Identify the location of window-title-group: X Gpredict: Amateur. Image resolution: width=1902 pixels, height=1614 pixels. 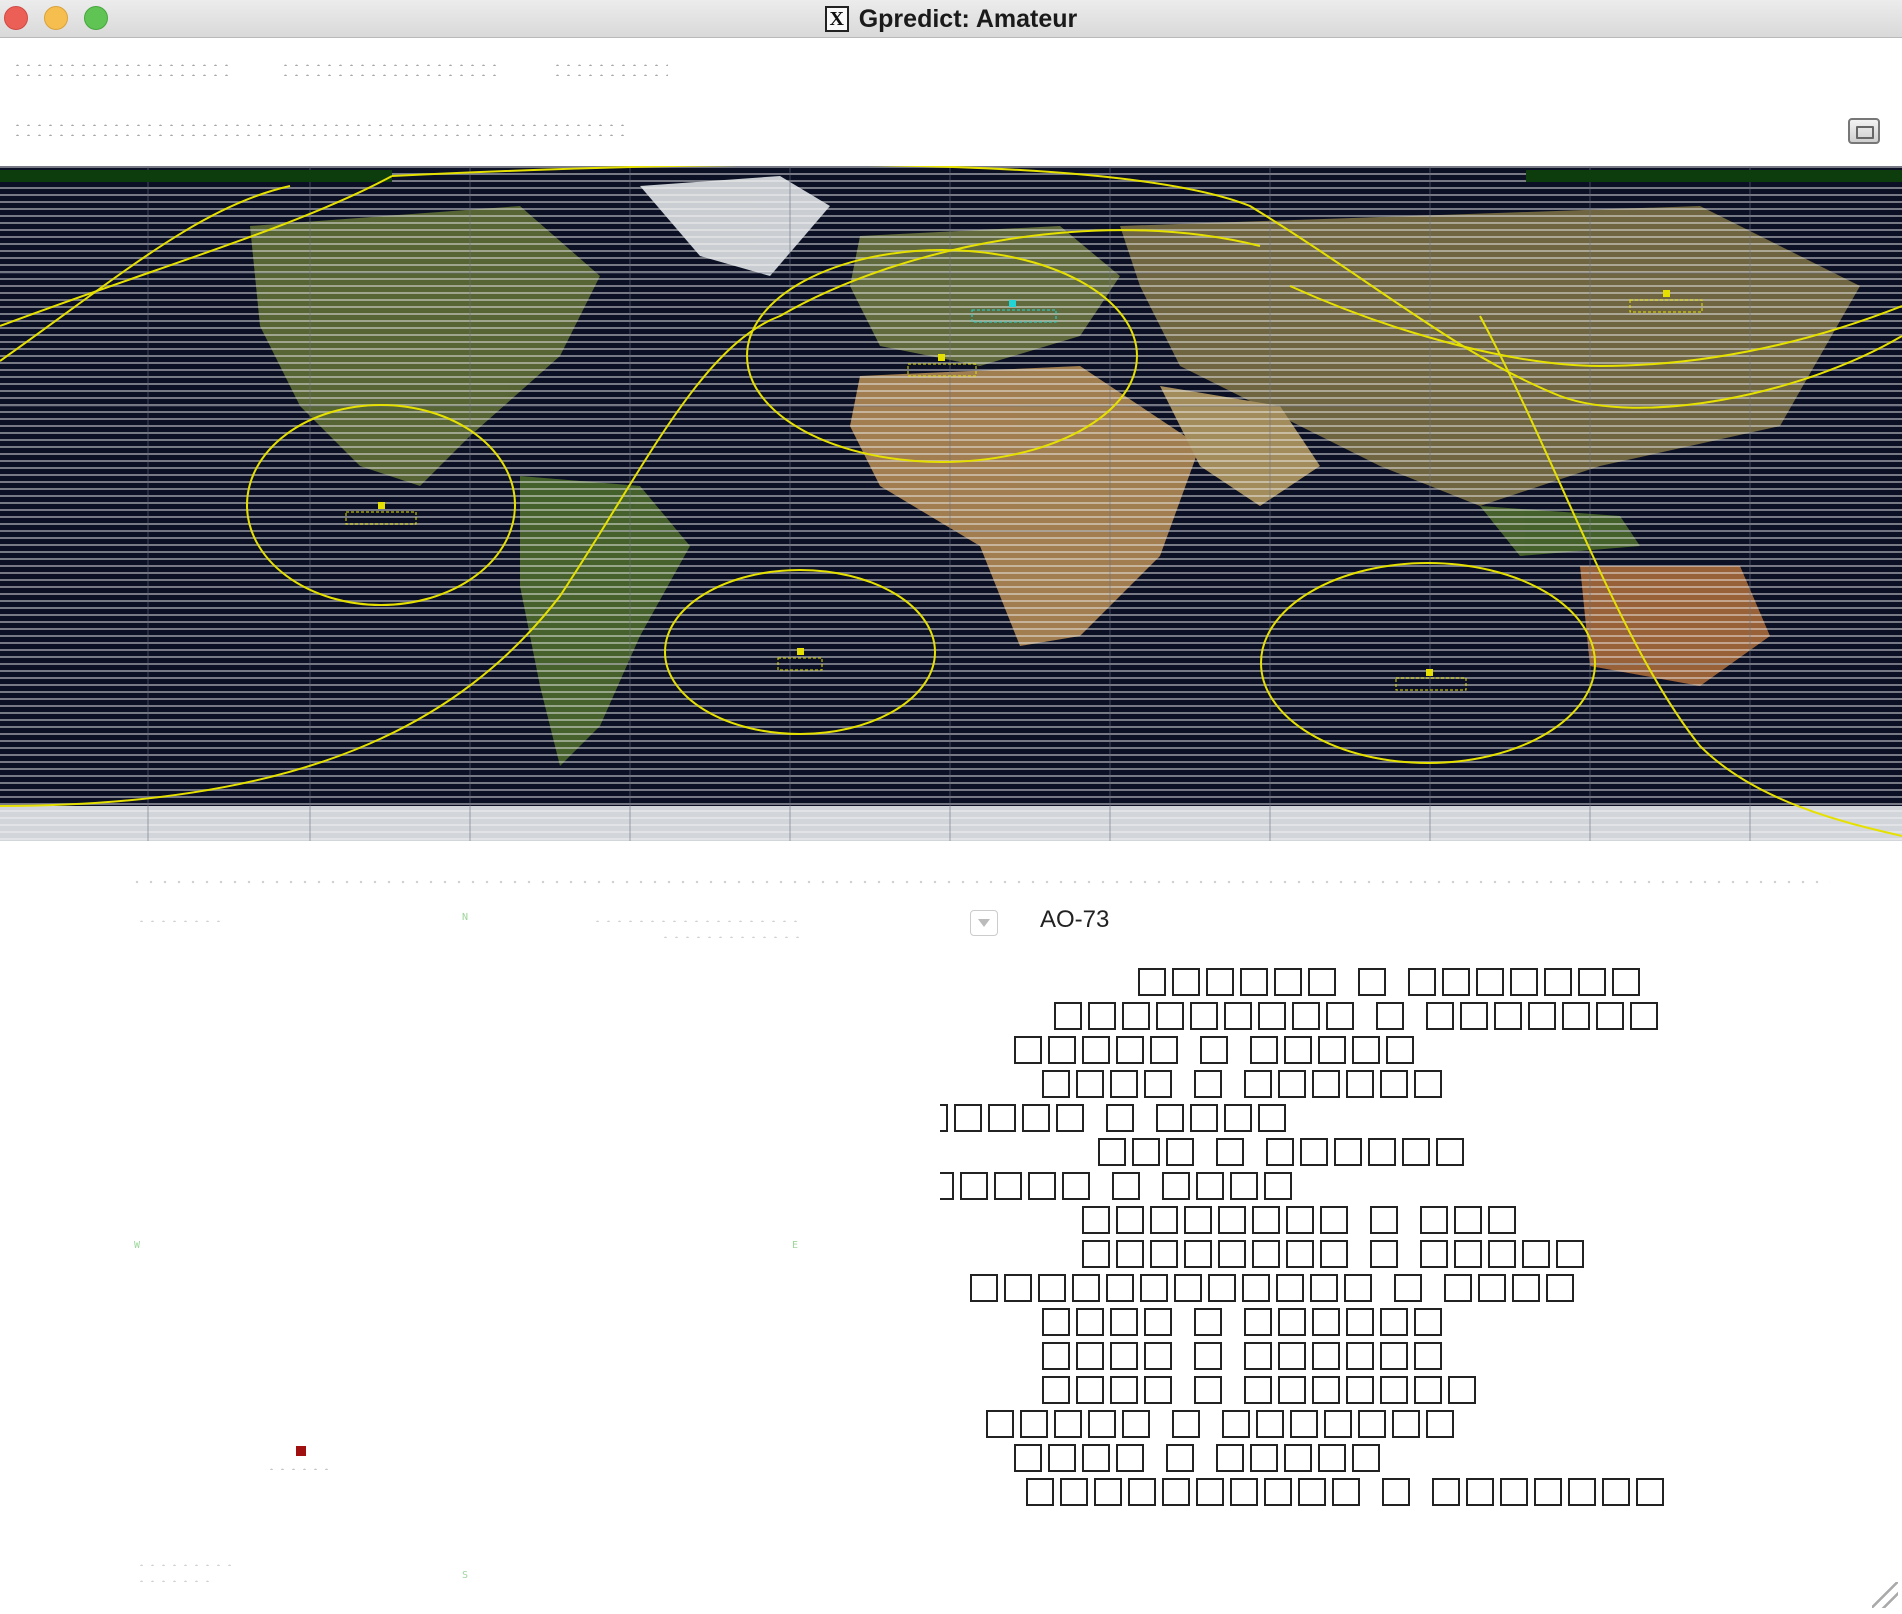
(951, 19).